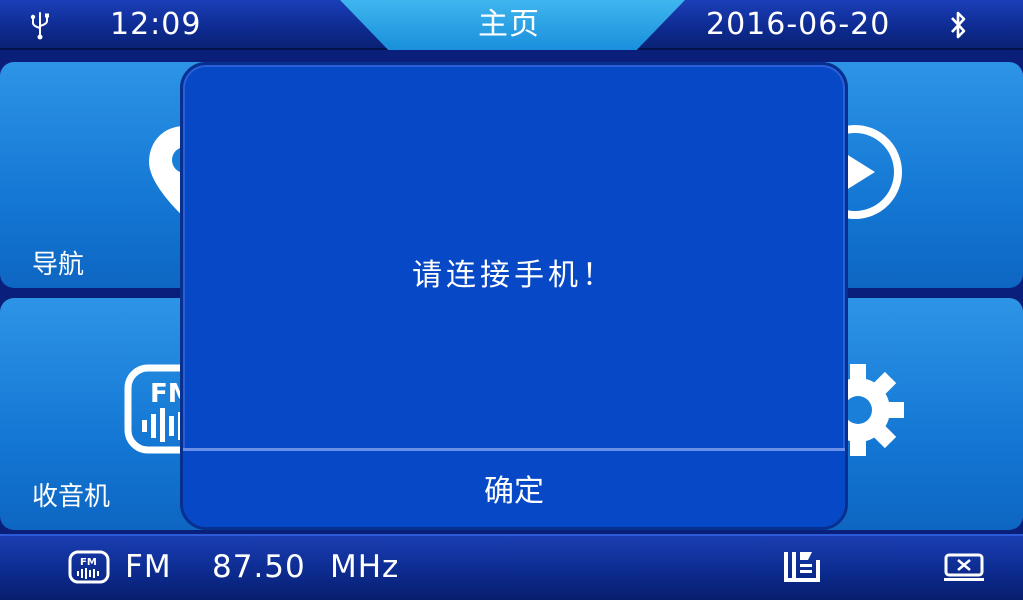 The width and height of the screenshot is (1023, 600). What do you see at coordinates (802, 567) in the screenshot?
I see `playlist-icon` at bounding box center [802, 567].